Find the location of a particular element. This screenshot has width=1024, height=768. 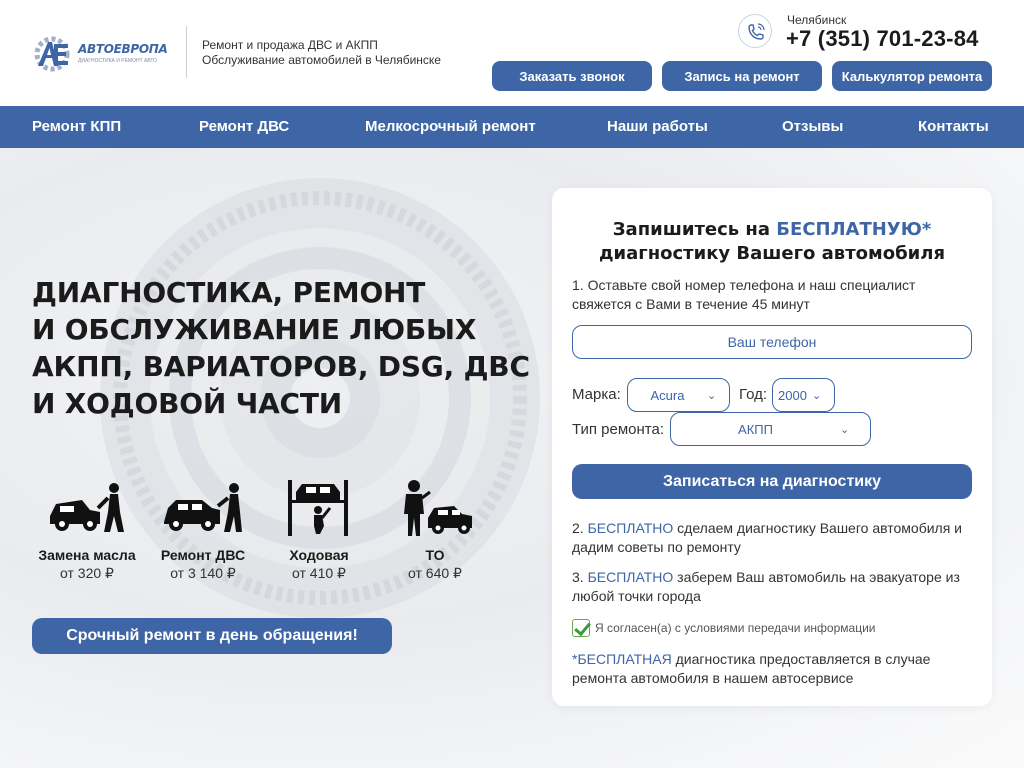

callback-button: Заказать звонок is located at coordinates (572, 76).